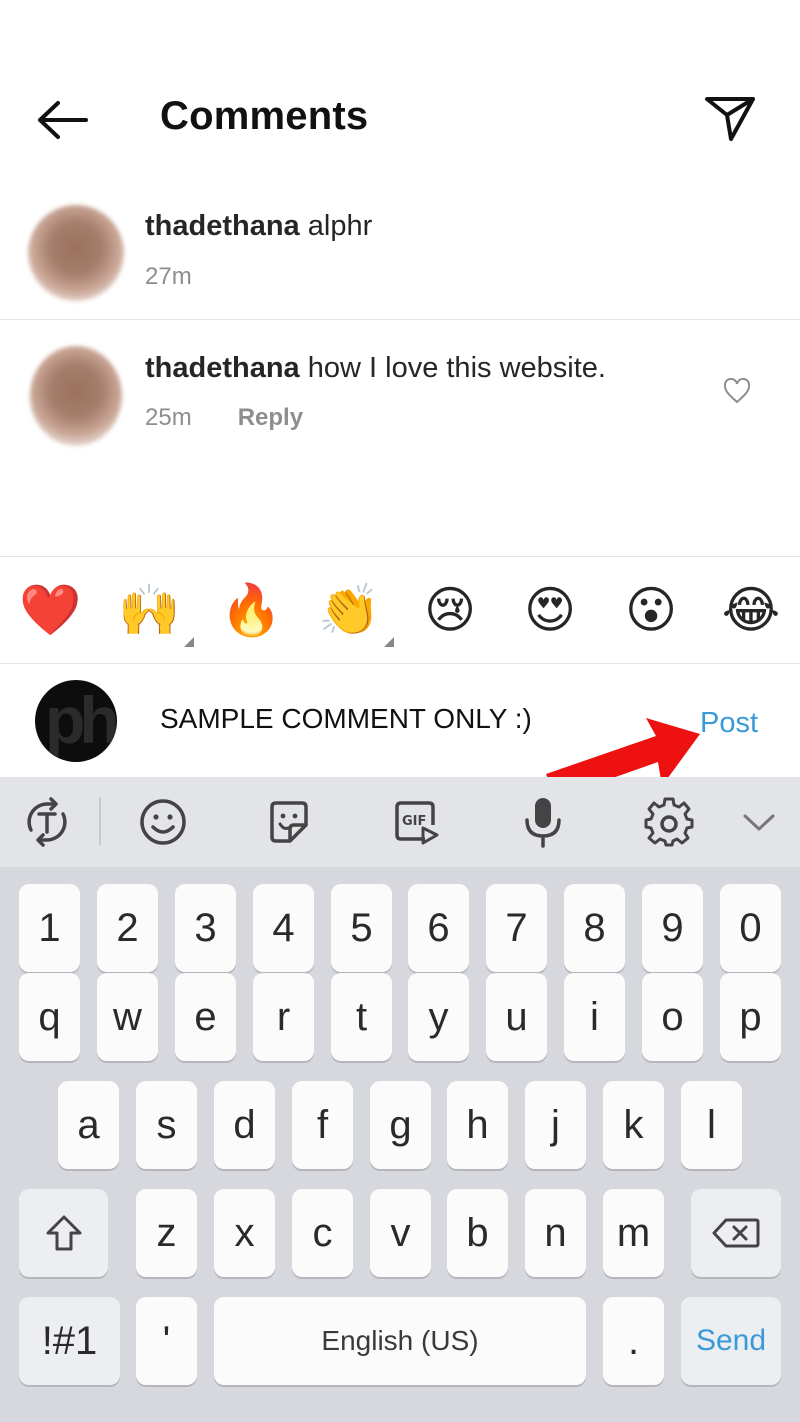 This screenshot has width=800, height=1422. I want to click on emoji-tears-of-joy: 😂, so click(751, 610).